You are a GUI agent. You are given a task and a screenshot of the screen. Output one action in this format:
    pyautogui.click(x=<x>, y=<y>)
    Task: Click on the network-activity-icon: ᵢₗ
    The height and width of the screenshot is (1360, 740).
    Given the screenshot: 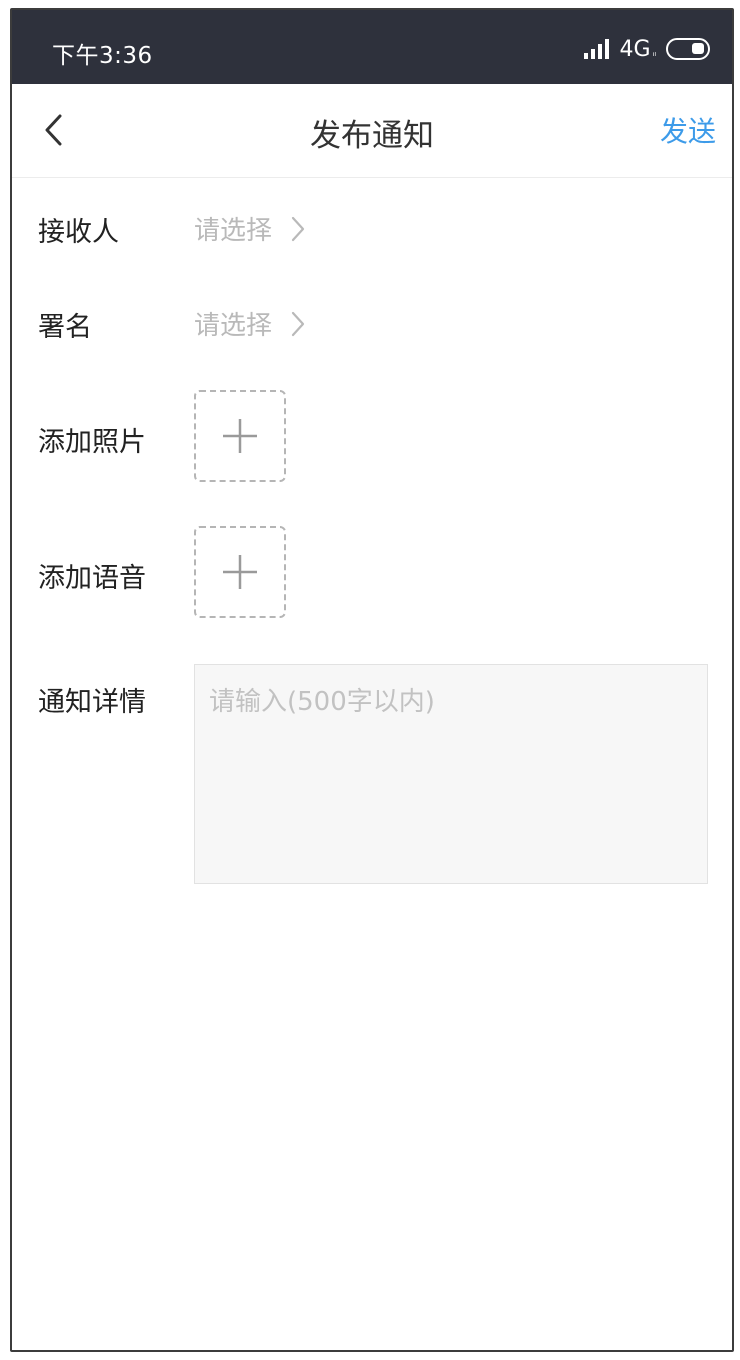 What is the action you would take?
    pyautogui.click(x=654, y=53)
    